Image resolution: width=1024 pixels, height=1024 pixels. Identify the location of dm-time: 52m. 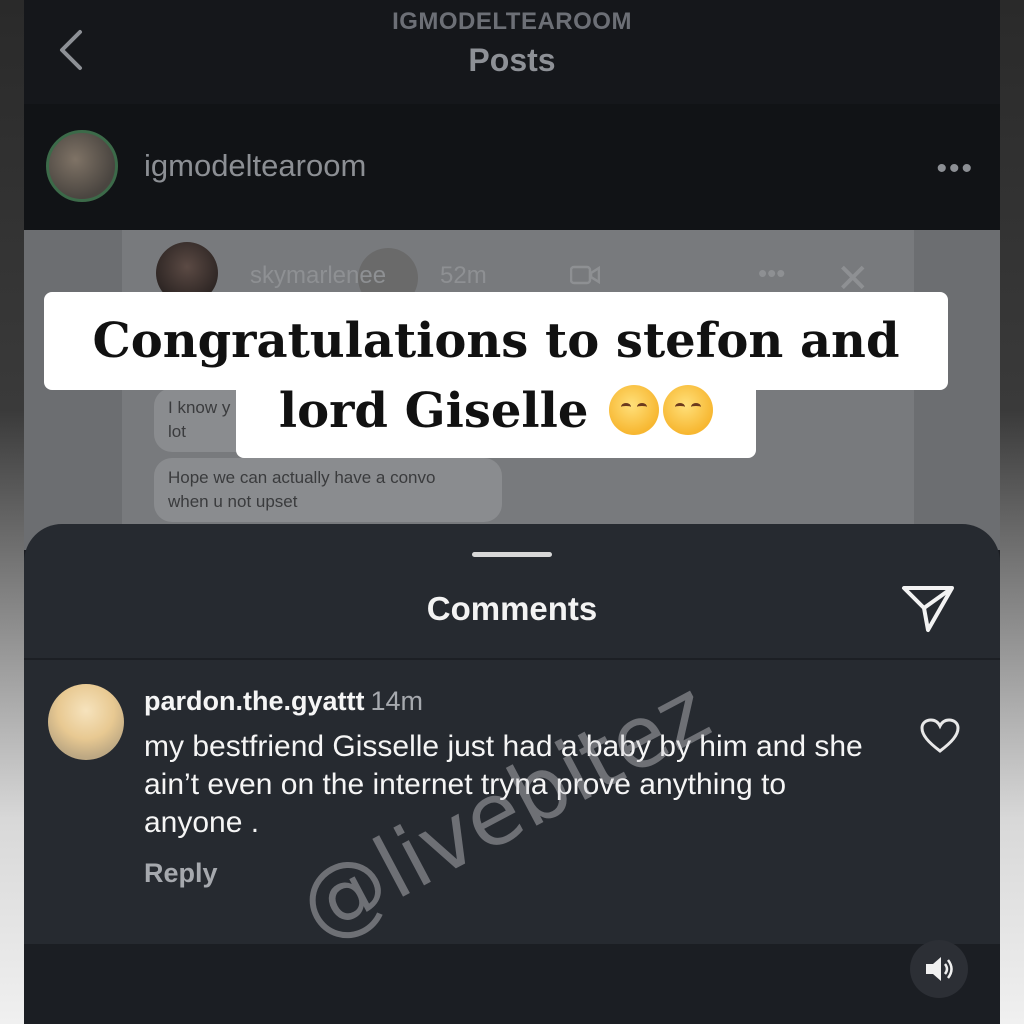
(463, 275).